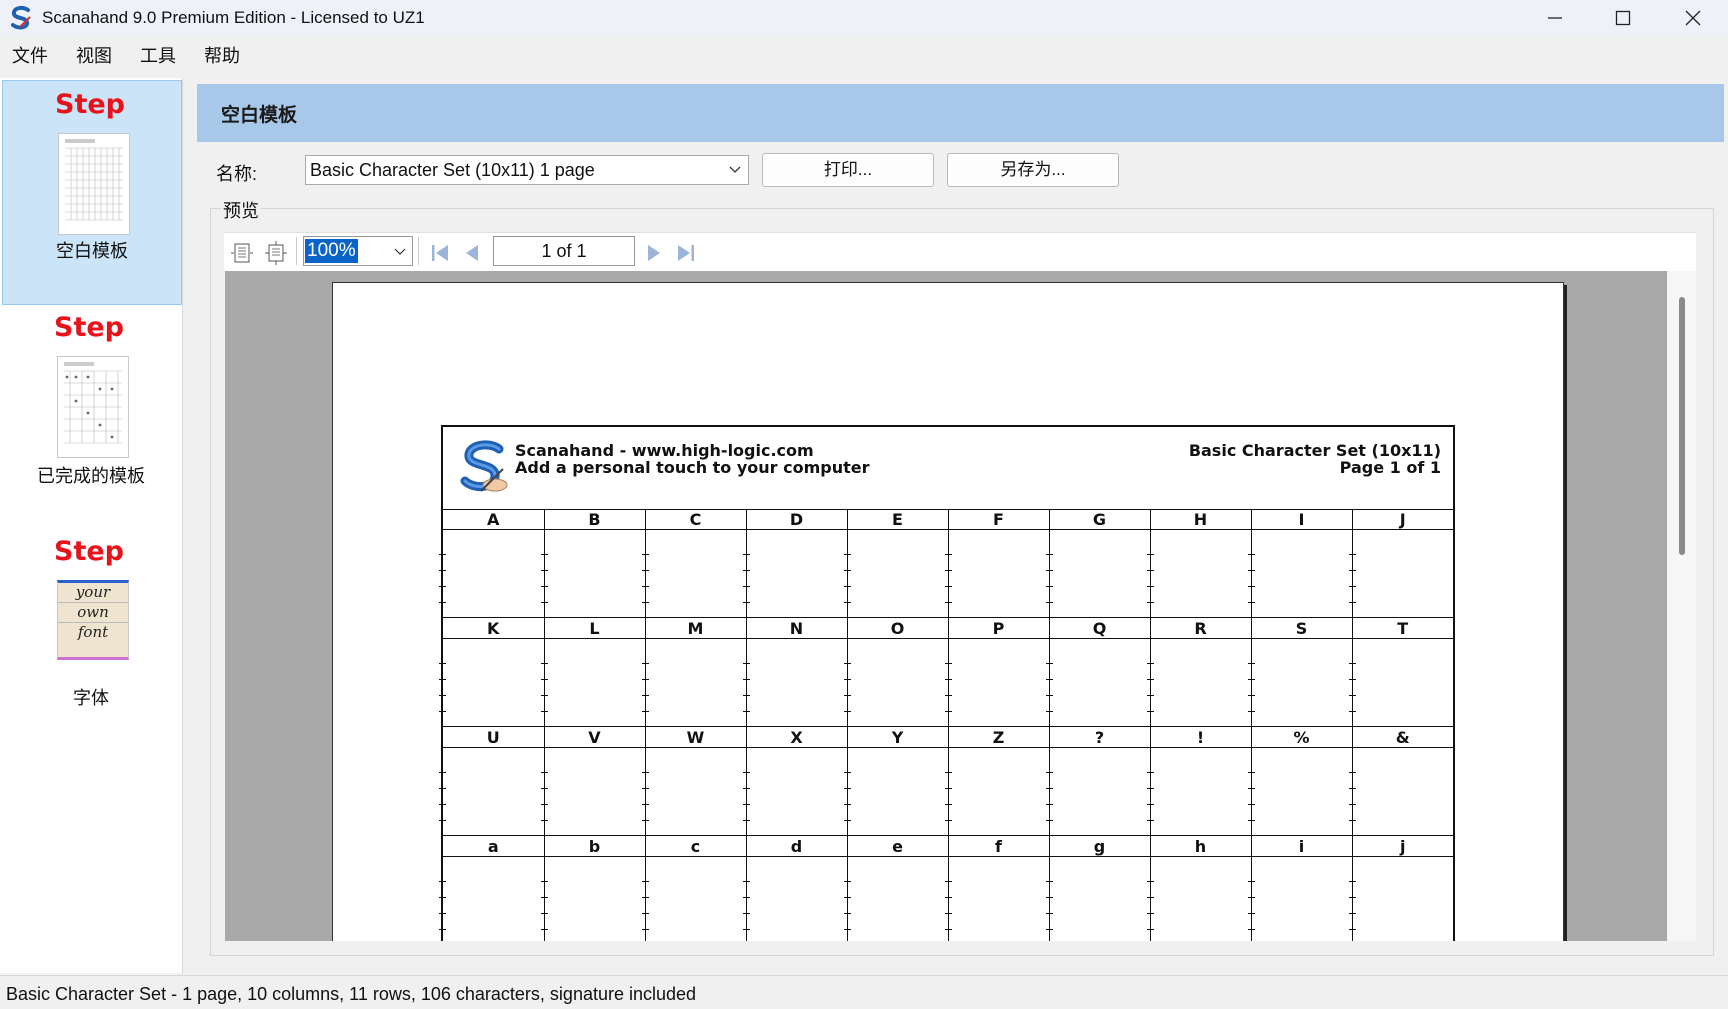 The image size is (1728, 1009). I want to click on grid-char-label: i, so click(1302, 846).